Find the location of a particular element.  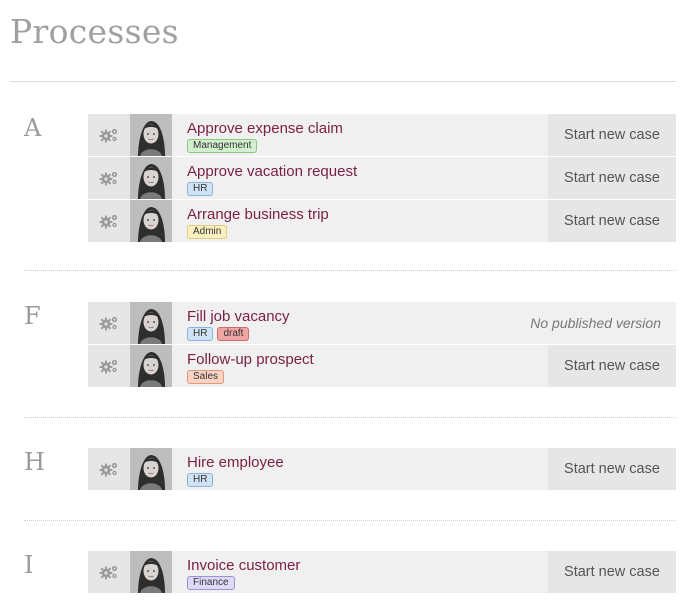

process-row-follow-up-prospect: Follow-up prospect Sales Start new case is located at coordinates (382, 366).